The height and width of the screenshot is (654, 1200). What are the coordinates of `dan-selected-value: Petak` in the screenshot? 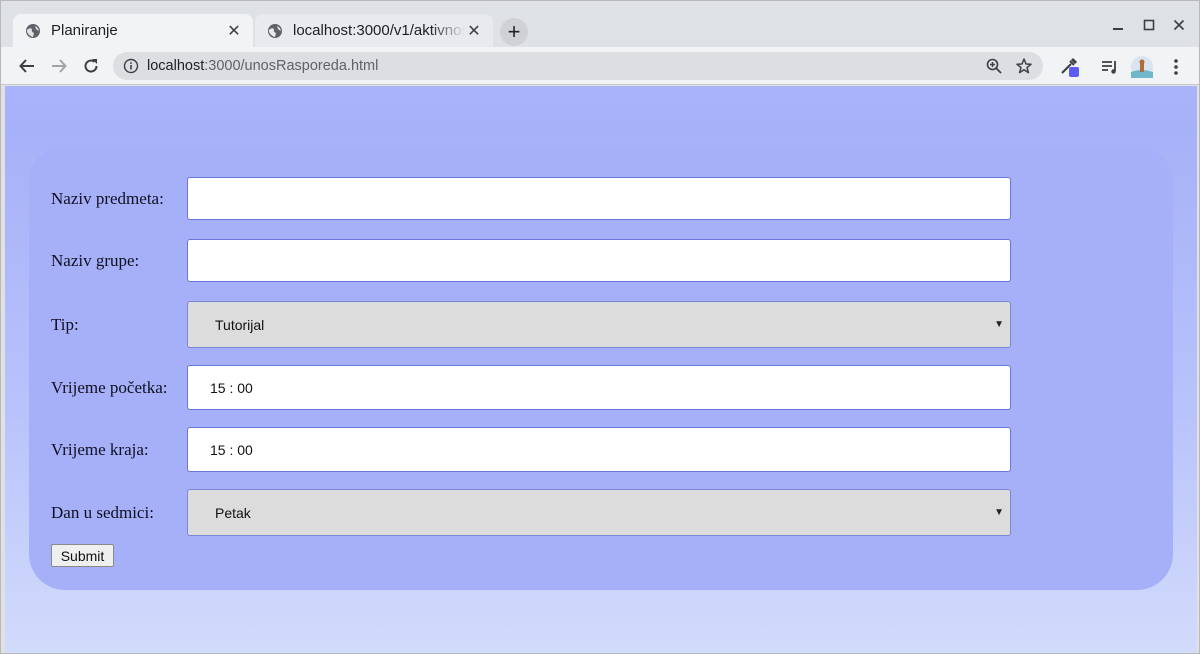 It's located at (233, 512).